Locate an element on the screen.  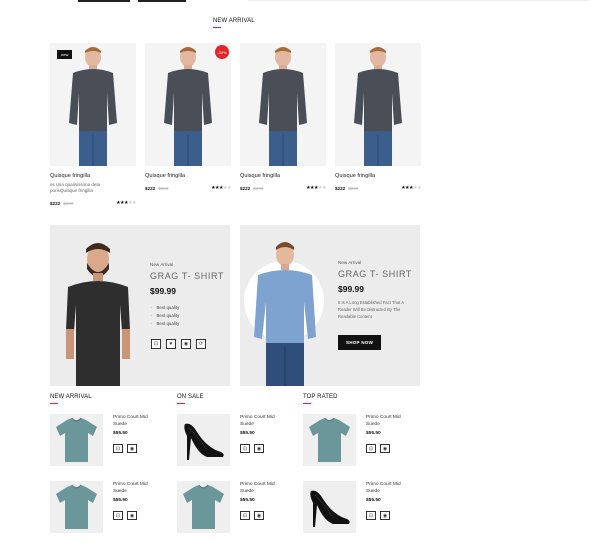
product-price: $222 is located at coordinates (150, 188).